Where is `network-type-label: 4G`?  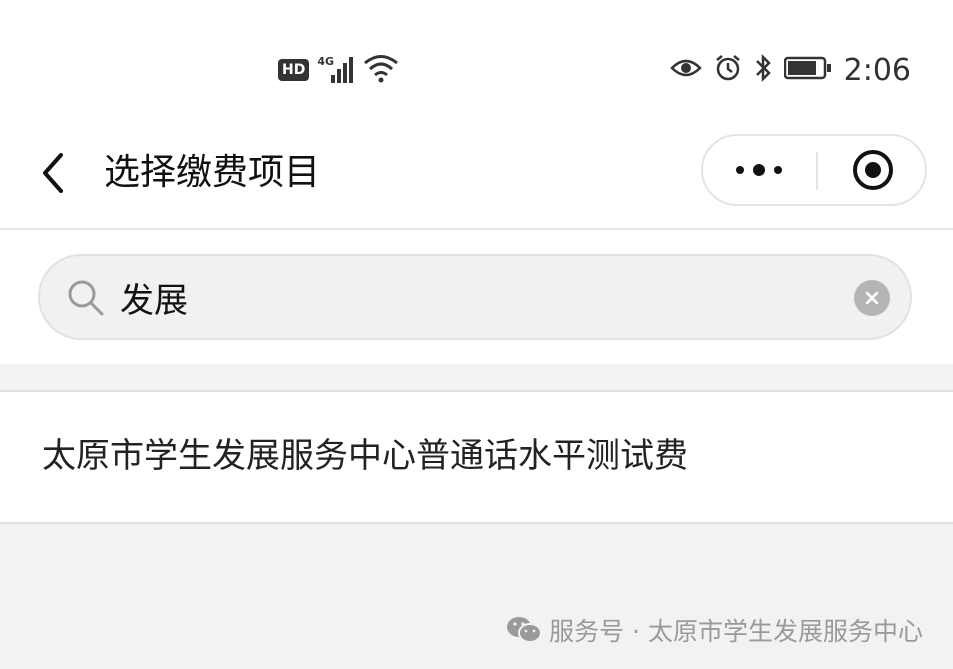 network-type-label: 4G is located at coordinates (326, 61).